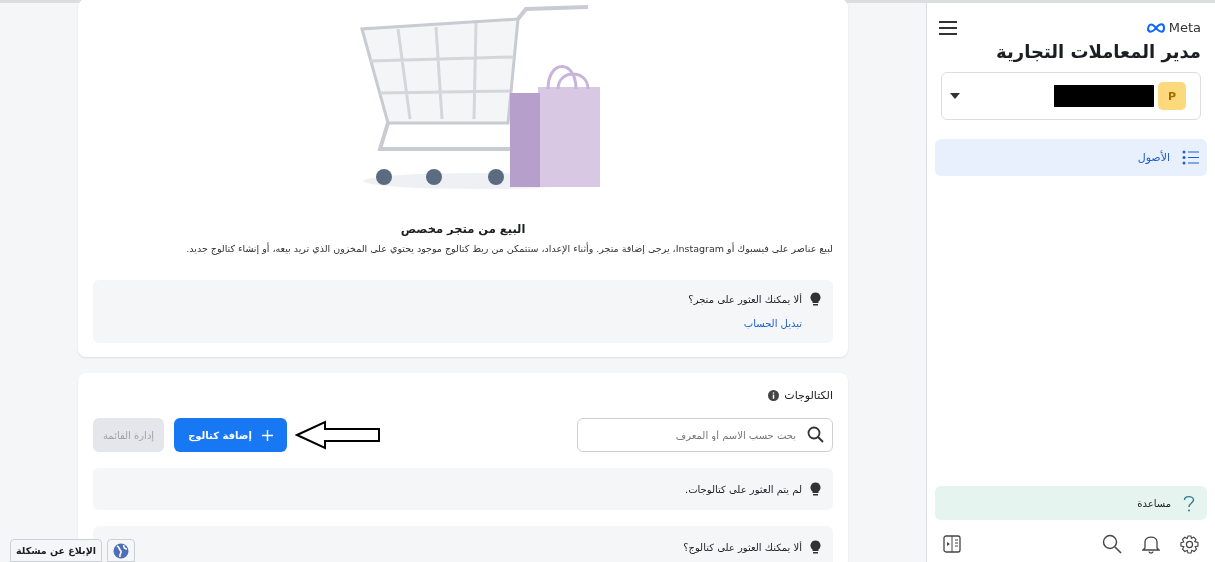 This screenshot has height=562, width=1215. Describe the element at coordinates (772, 323) in the screenshot. I see `switch-account-link: تبديل الحساب` at that location.